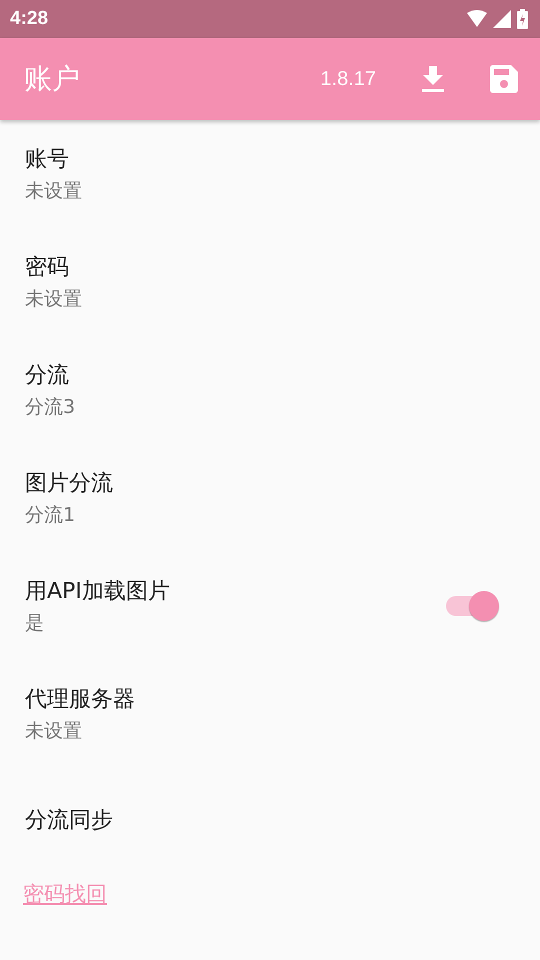 Image resolution: width=540 pixels, height=960 pixels. What do you see at coordinates (47, 160) in the screenshot?
I see `setting-title: 账号` at bounding box center [47, 160].